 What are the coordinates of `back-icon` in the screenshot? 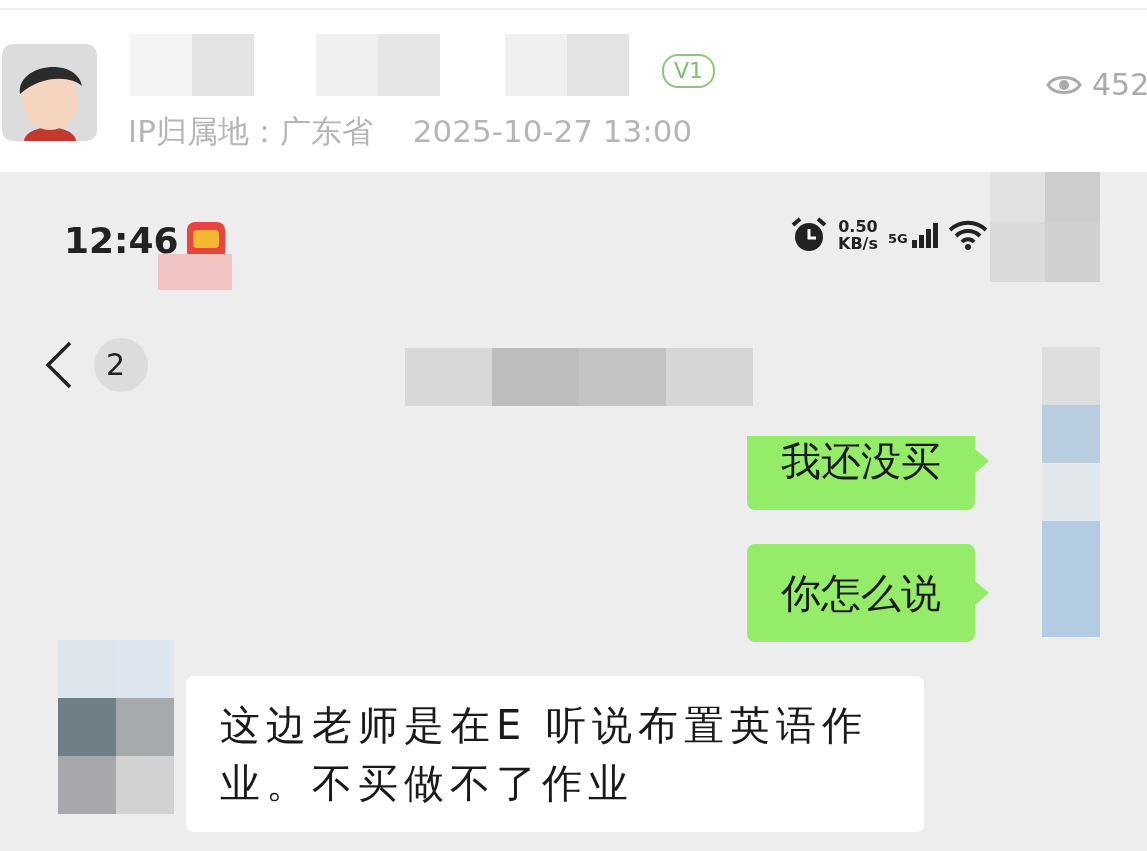 It's located at (59, 365).